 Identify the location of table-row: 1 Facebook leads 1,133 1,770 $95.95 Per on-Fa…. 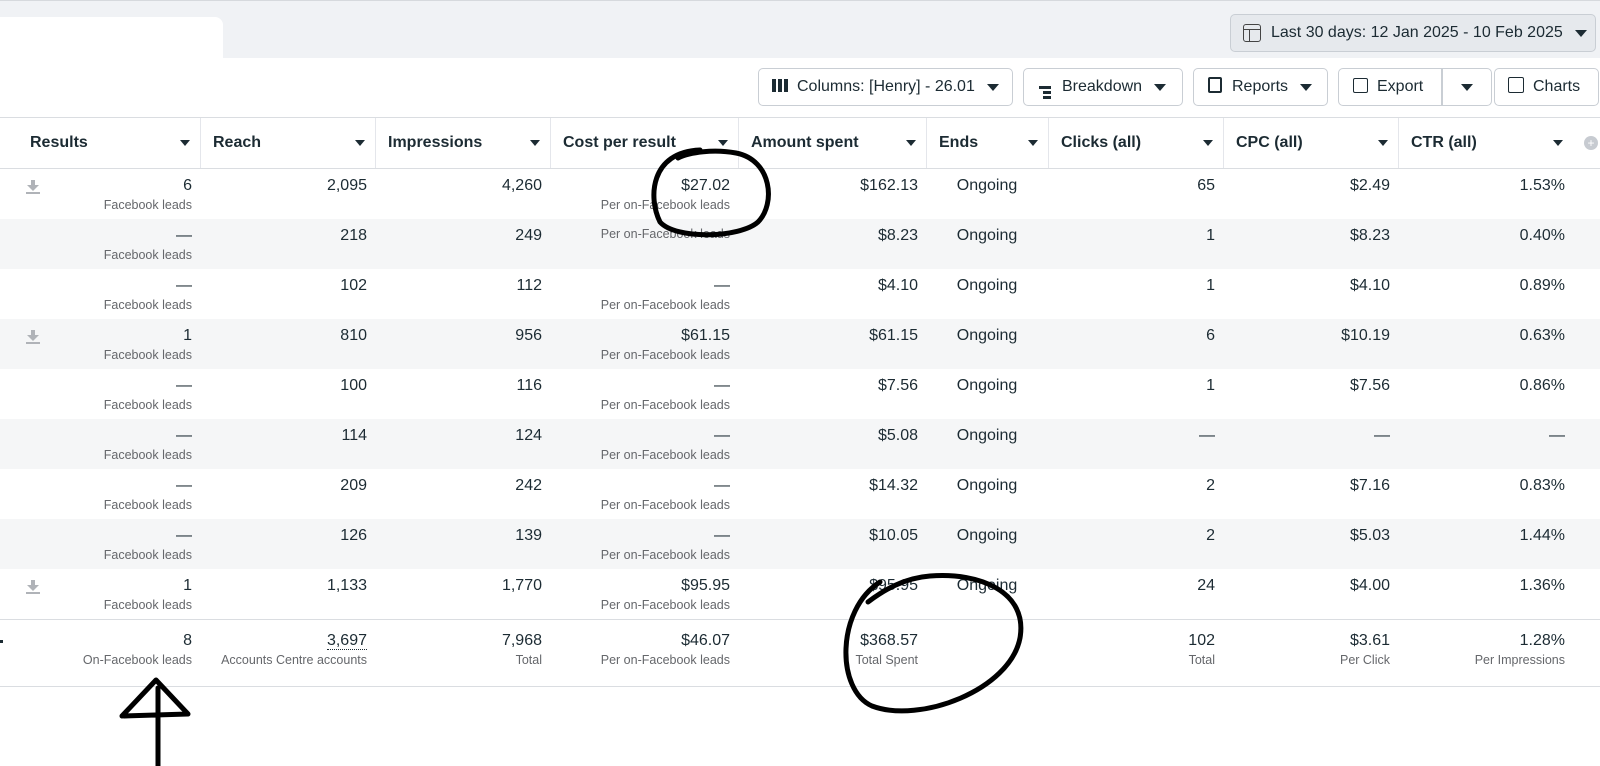
(800, 594).